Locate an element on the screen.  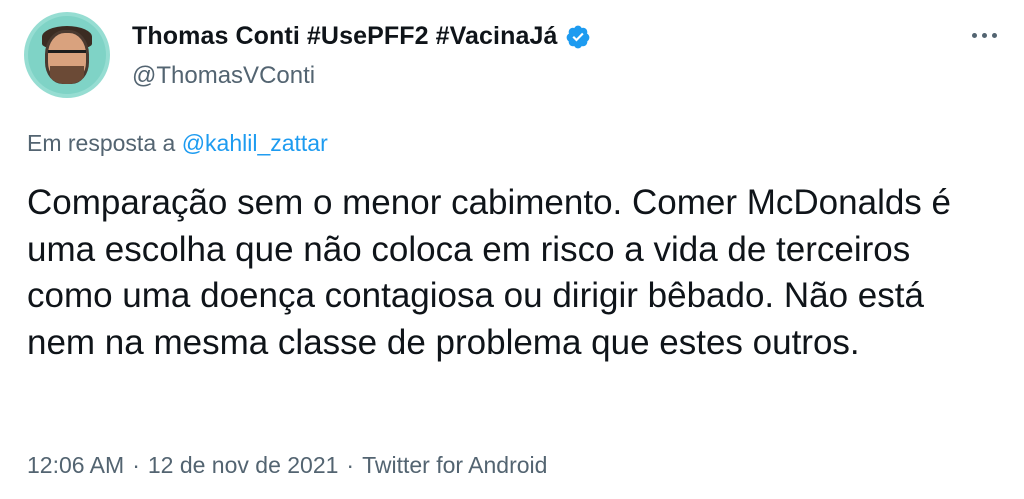
avatar is located at coordinates (67, 55).